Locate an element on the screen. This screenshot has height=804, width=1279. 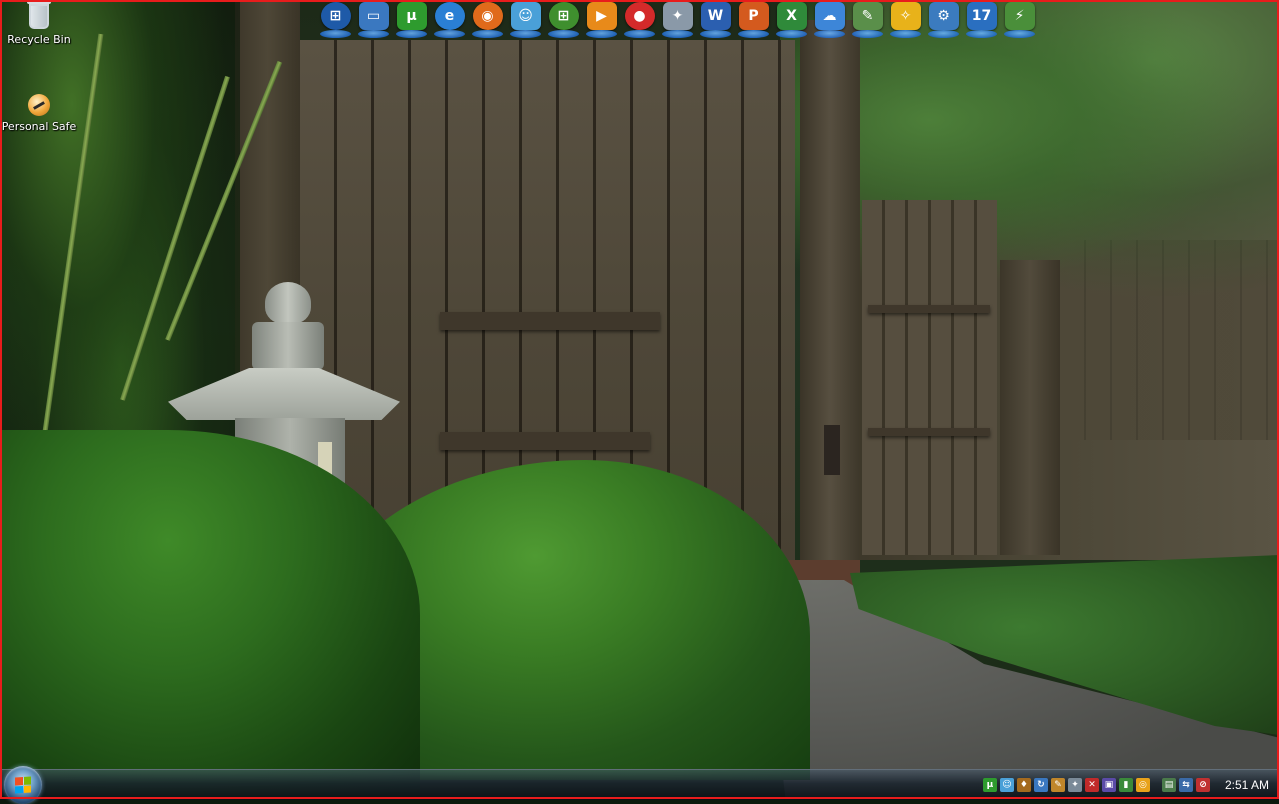
windows-update-icon: ⊞ is located at coordinates (563, 16).